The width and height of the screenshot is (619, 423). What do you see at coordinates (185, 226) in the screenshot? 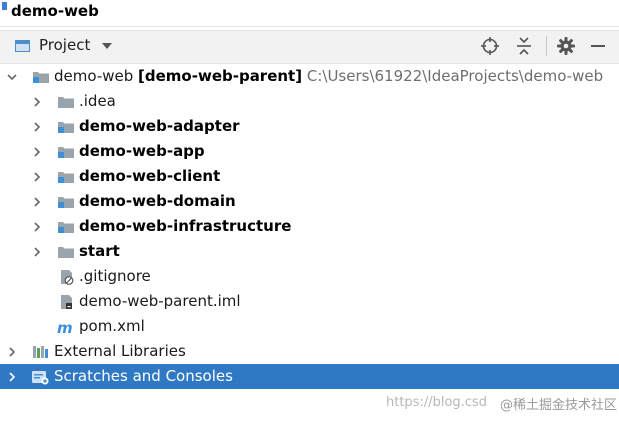
I see `tree-item-label: demo-web-infrastructure` at bounding box center [185, 226].